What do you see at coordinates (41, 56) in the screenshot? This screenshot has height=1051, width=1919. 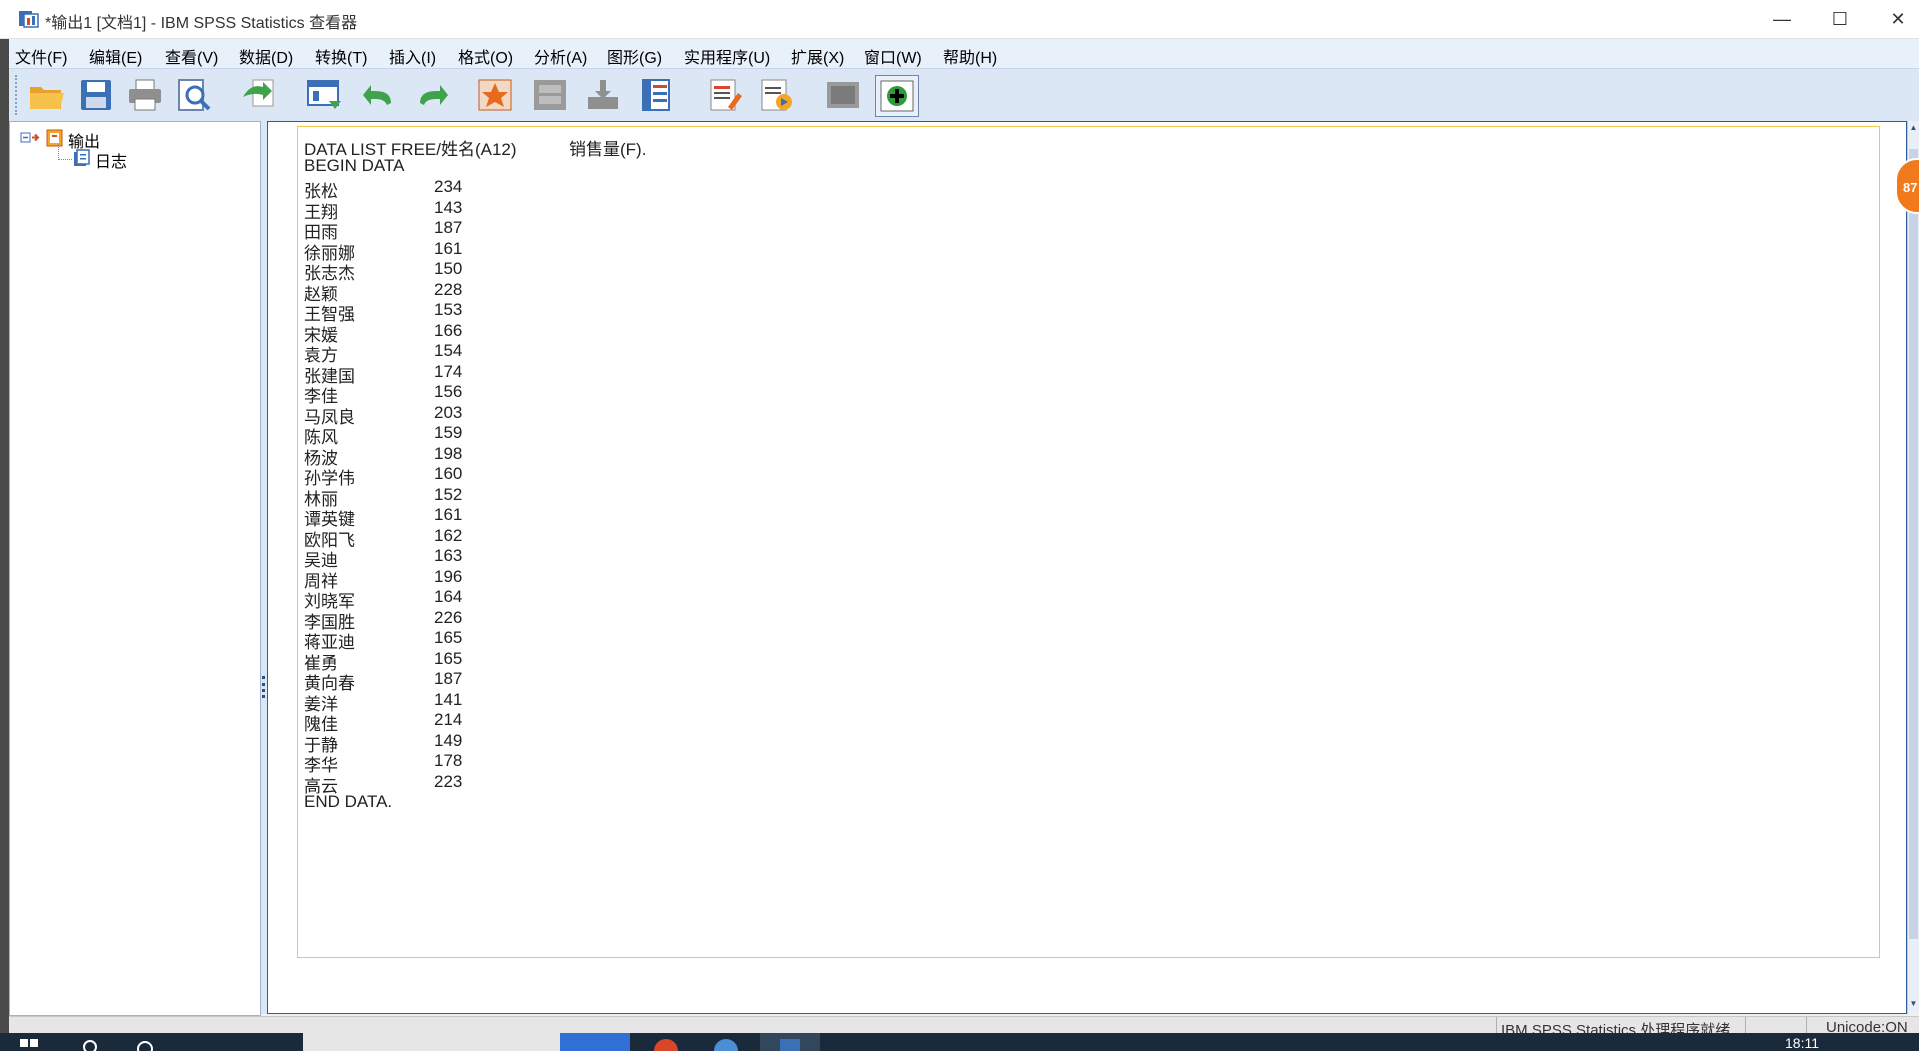 I see `menu-file: 文件(F)` at bounding box center [41, 56].